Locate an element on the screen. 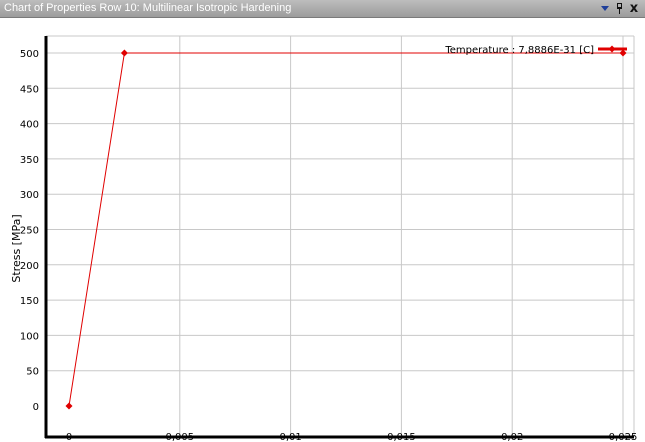  x-tick-label: 0 is located at coordinates (69, 437).